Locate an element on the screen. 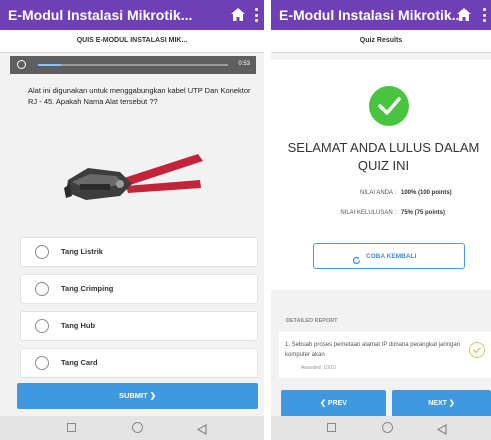  score-value: 100% (100 points) is located at coordinates (426, 193).